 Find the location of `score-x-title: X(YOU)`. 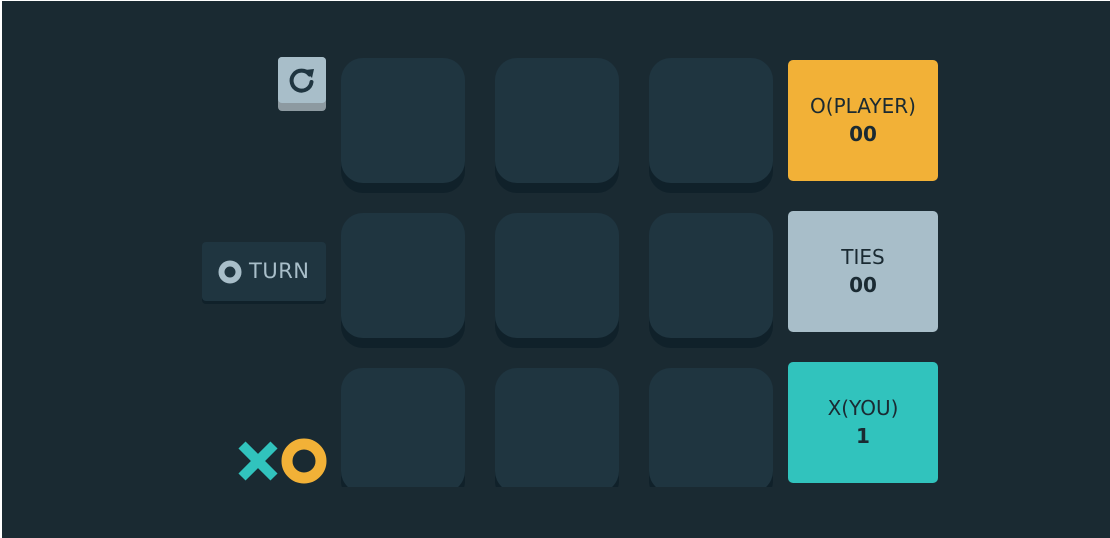

score-x-title: X(YOU) is located at coordinates (863, 408).